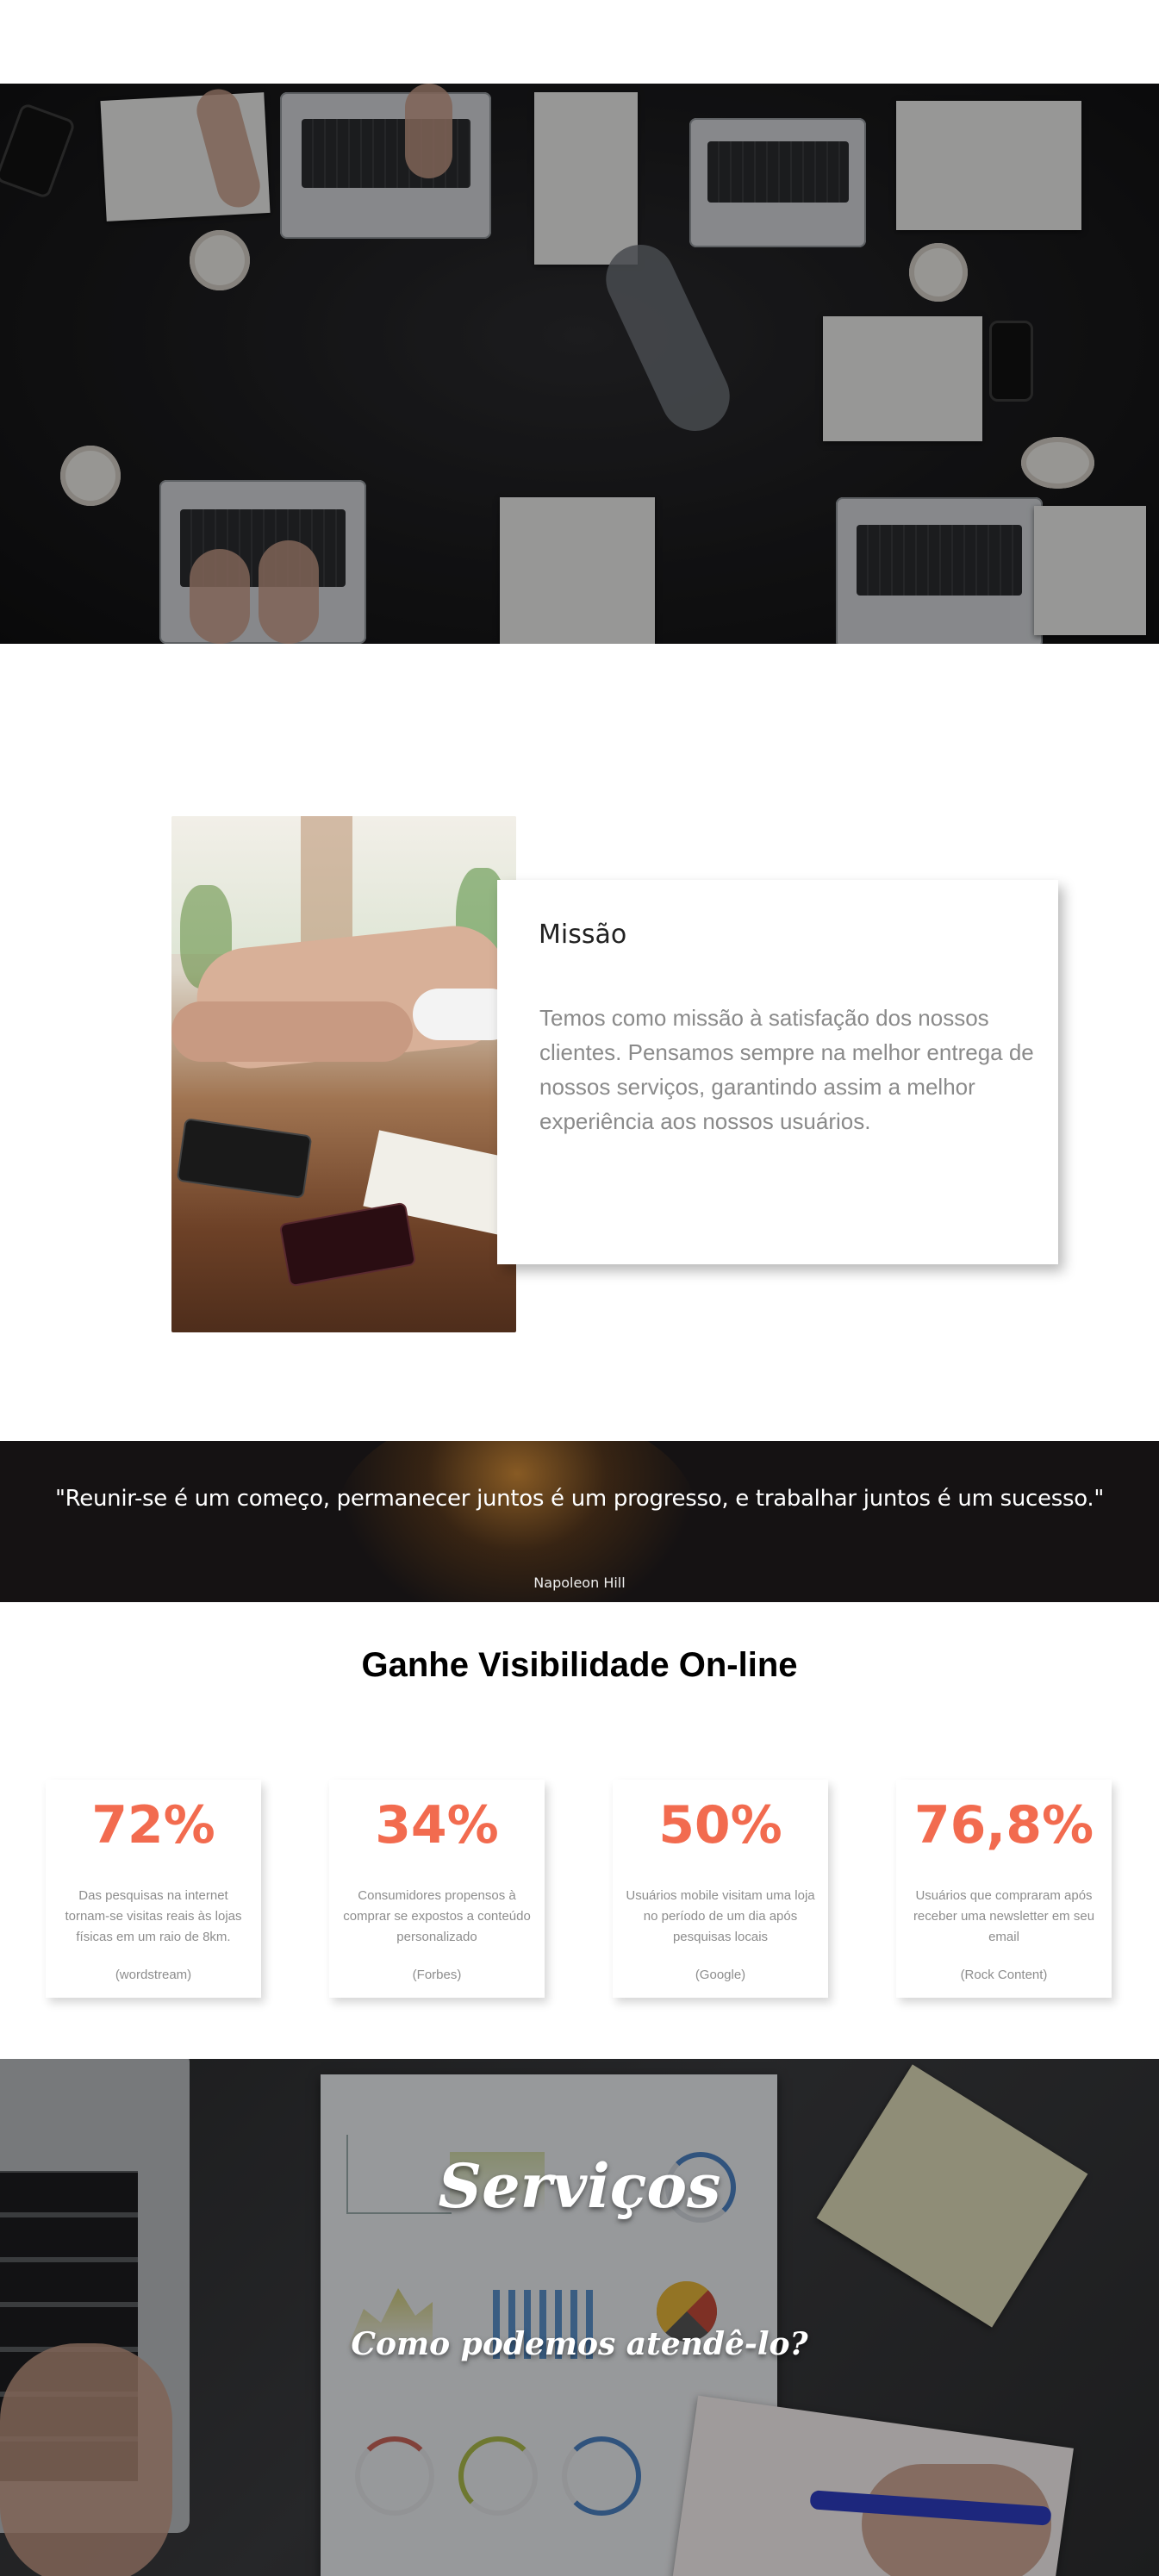 This screenshot has height=2576, width=1159. What do you see at coordinates (343, 1074) in the screenshot?
I see `mission-team-hands-photo` at bounding box center [343, 1074].